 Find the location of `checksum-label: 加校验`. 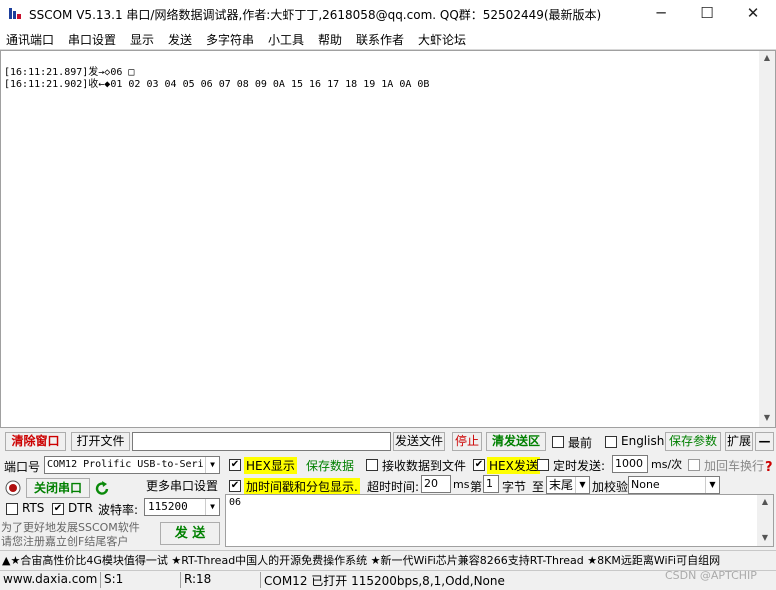

checksum-label: 加校验 is located at coordinates (610, 487).